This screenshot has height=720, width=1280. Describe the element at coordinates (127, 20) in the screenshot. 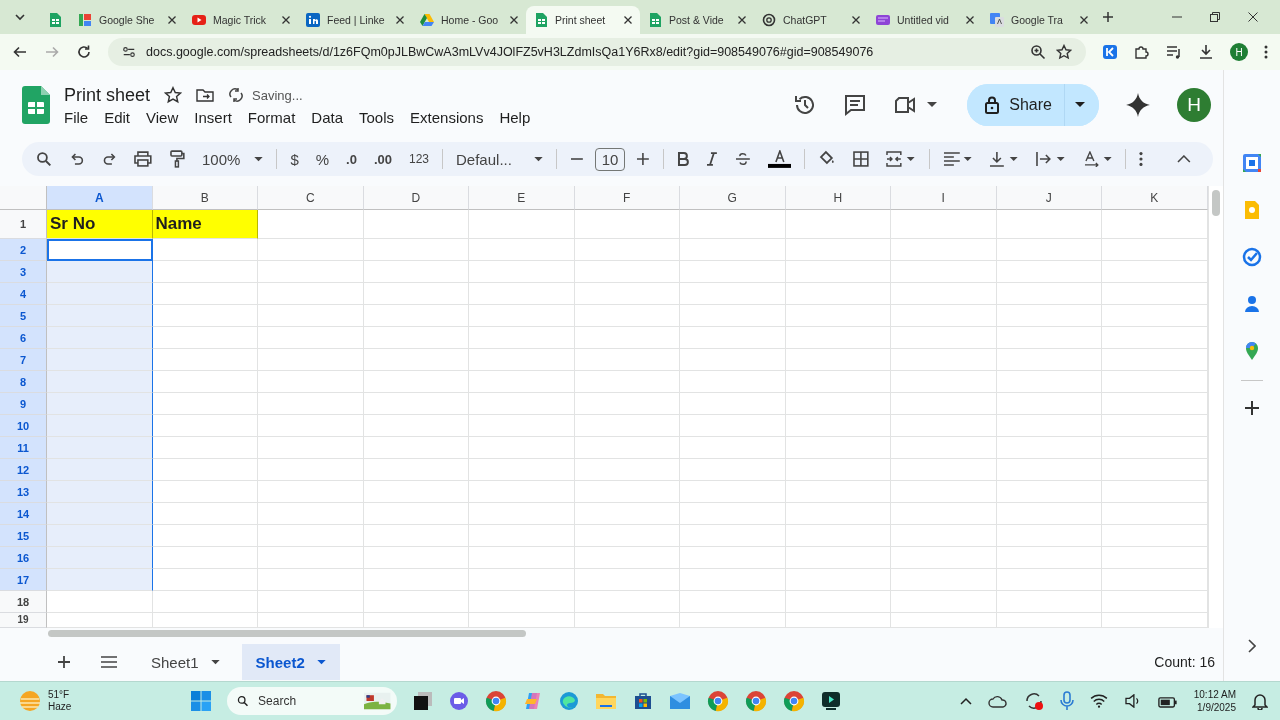

I see `browser-tab: Google She` at that location.